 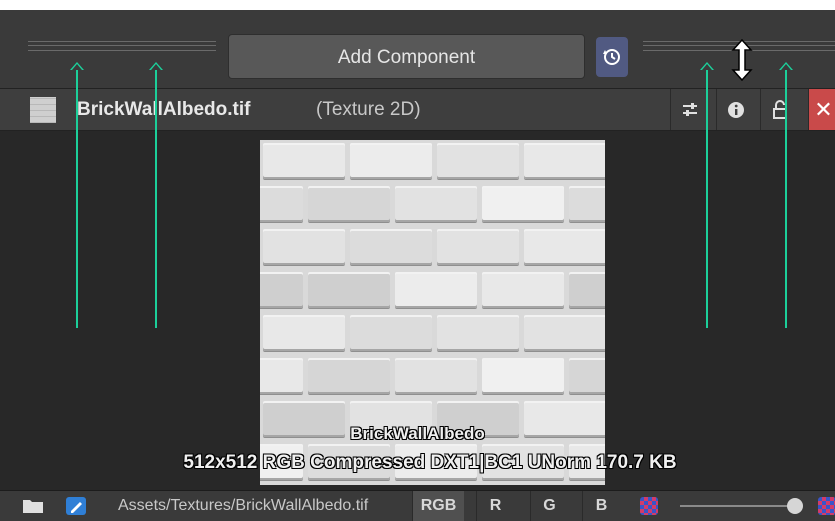 What do you see at coordinates (649, 506) in the screenshot?
I see `alpha-checker-icon` at bounding box center [649, 506].